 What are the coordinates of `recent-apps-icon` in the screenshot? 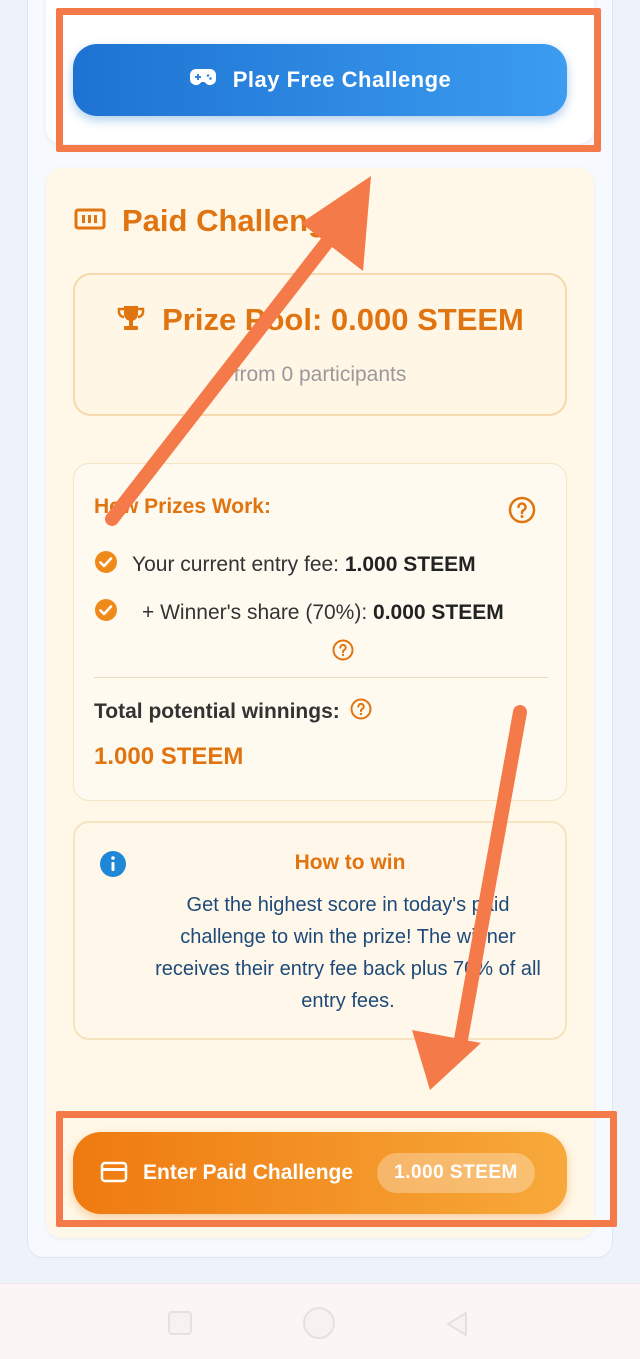 It's located at (180, 1323).